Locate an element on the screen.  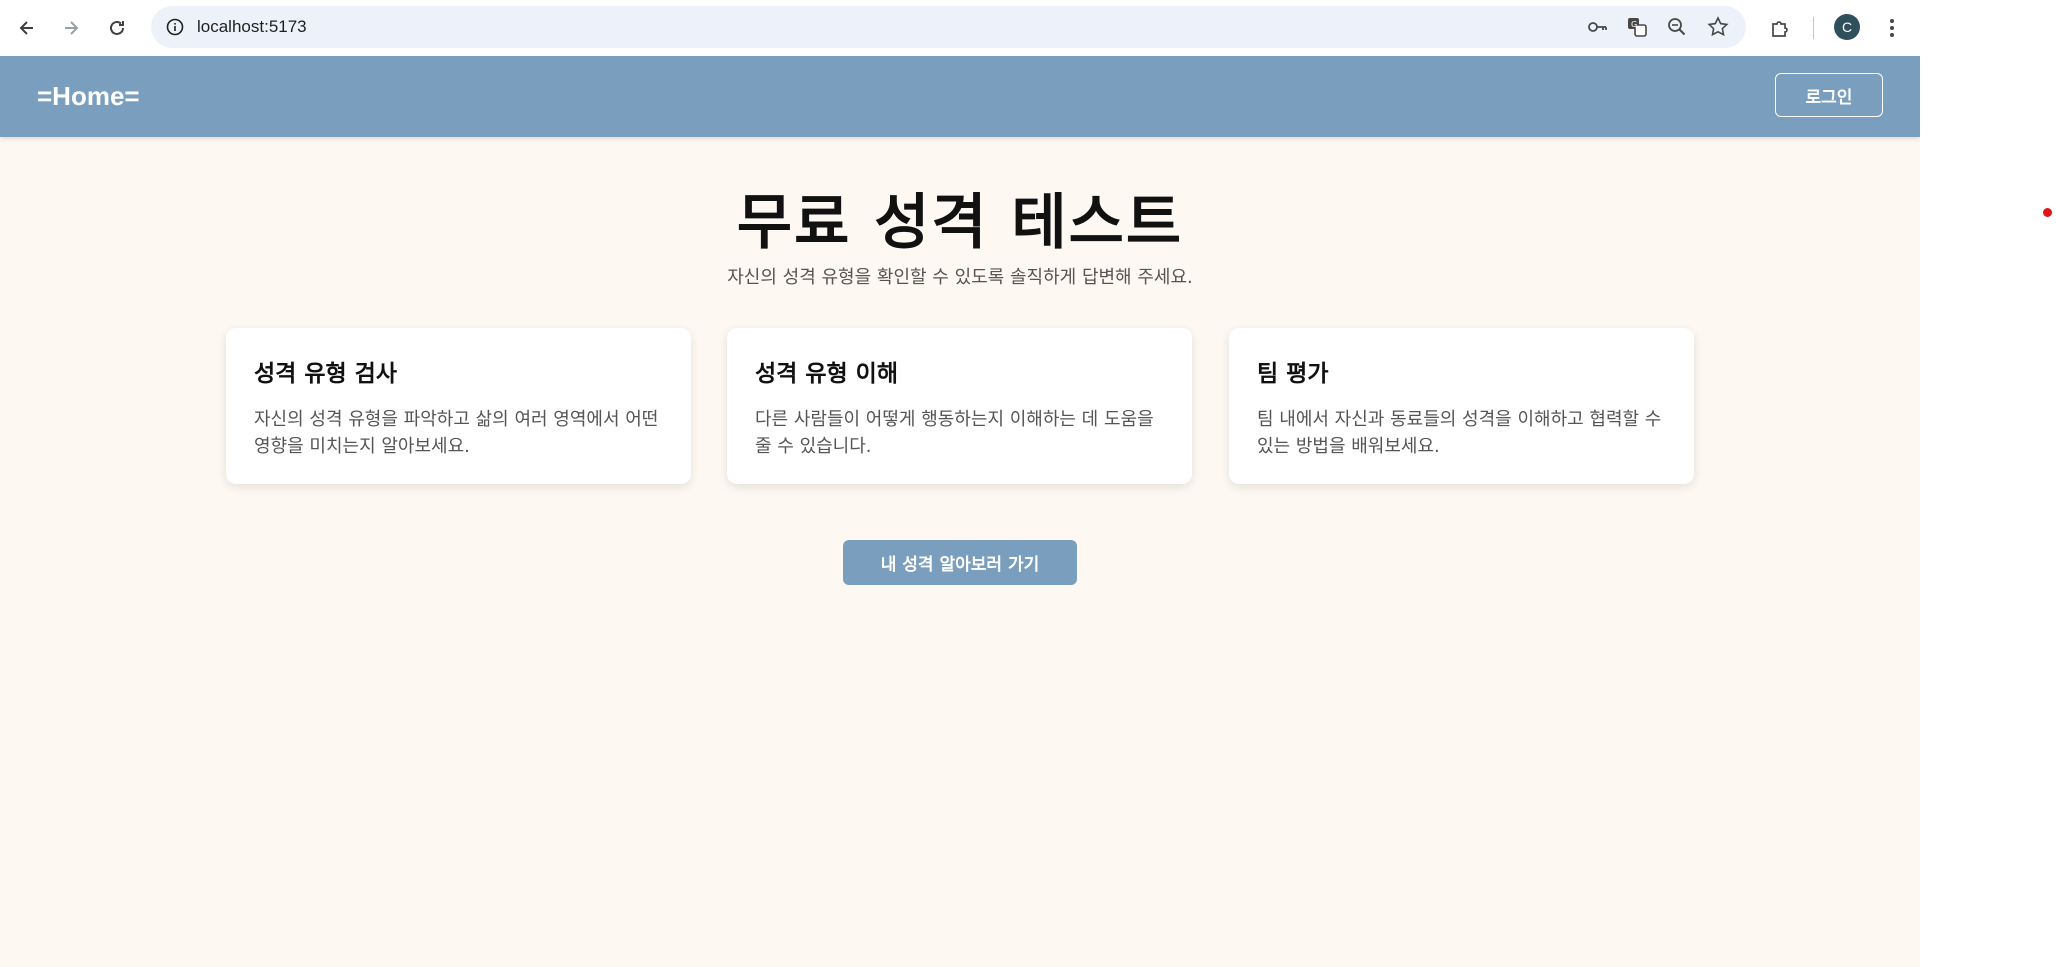
card-title: 팀 평가 is located at coordinates (1293, 374).